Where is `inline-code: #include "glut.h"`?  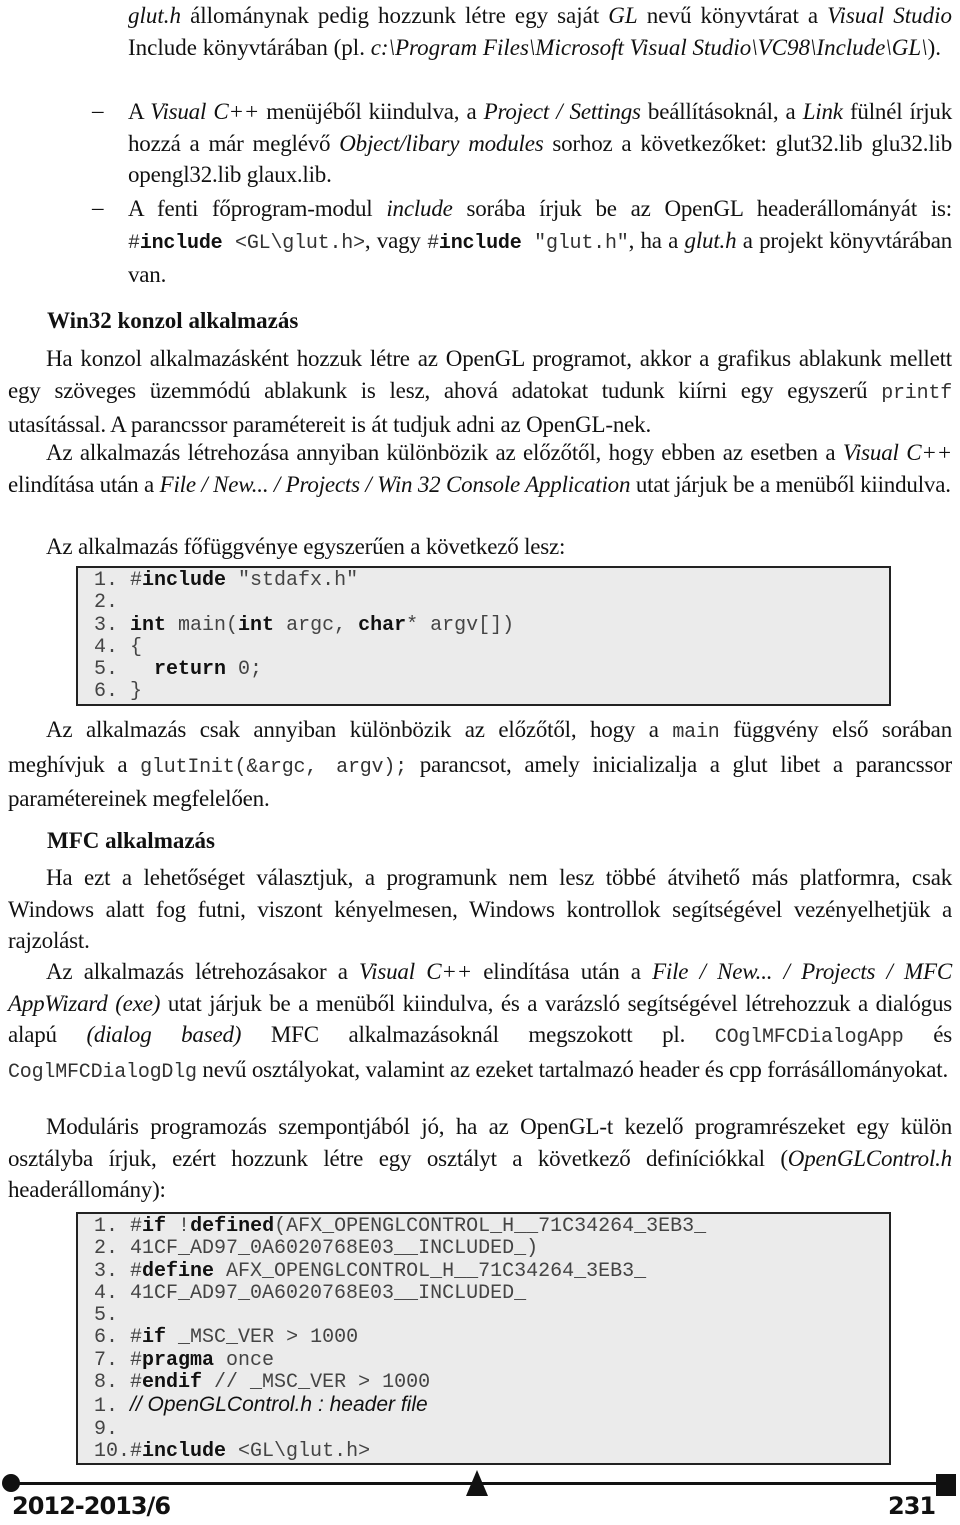 inline-code: #include "glut.h" is located at coordinates (528, 243).